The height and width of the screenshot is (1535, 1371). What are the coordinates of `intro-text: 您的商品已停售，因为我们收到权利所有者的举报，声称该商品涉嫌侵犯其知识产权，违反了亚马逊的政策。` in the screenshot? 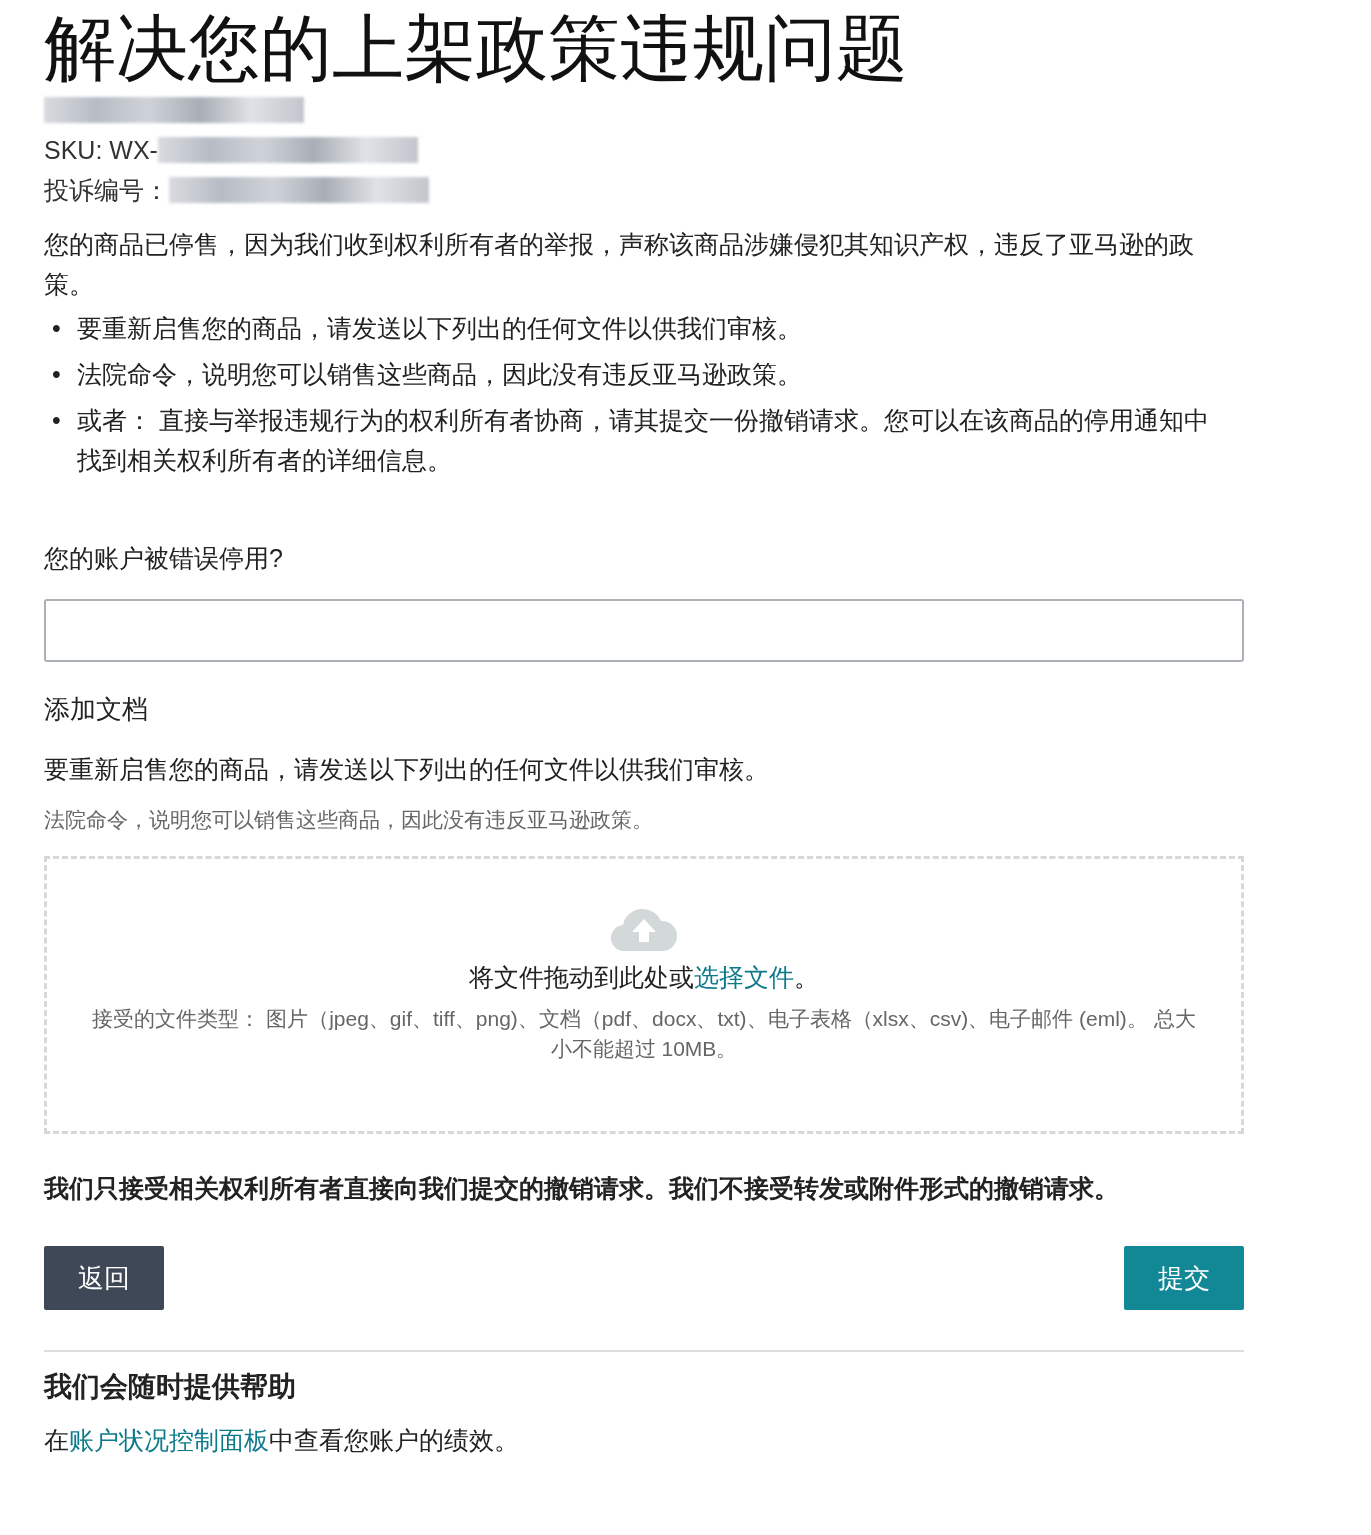 It's located at (619, 264).